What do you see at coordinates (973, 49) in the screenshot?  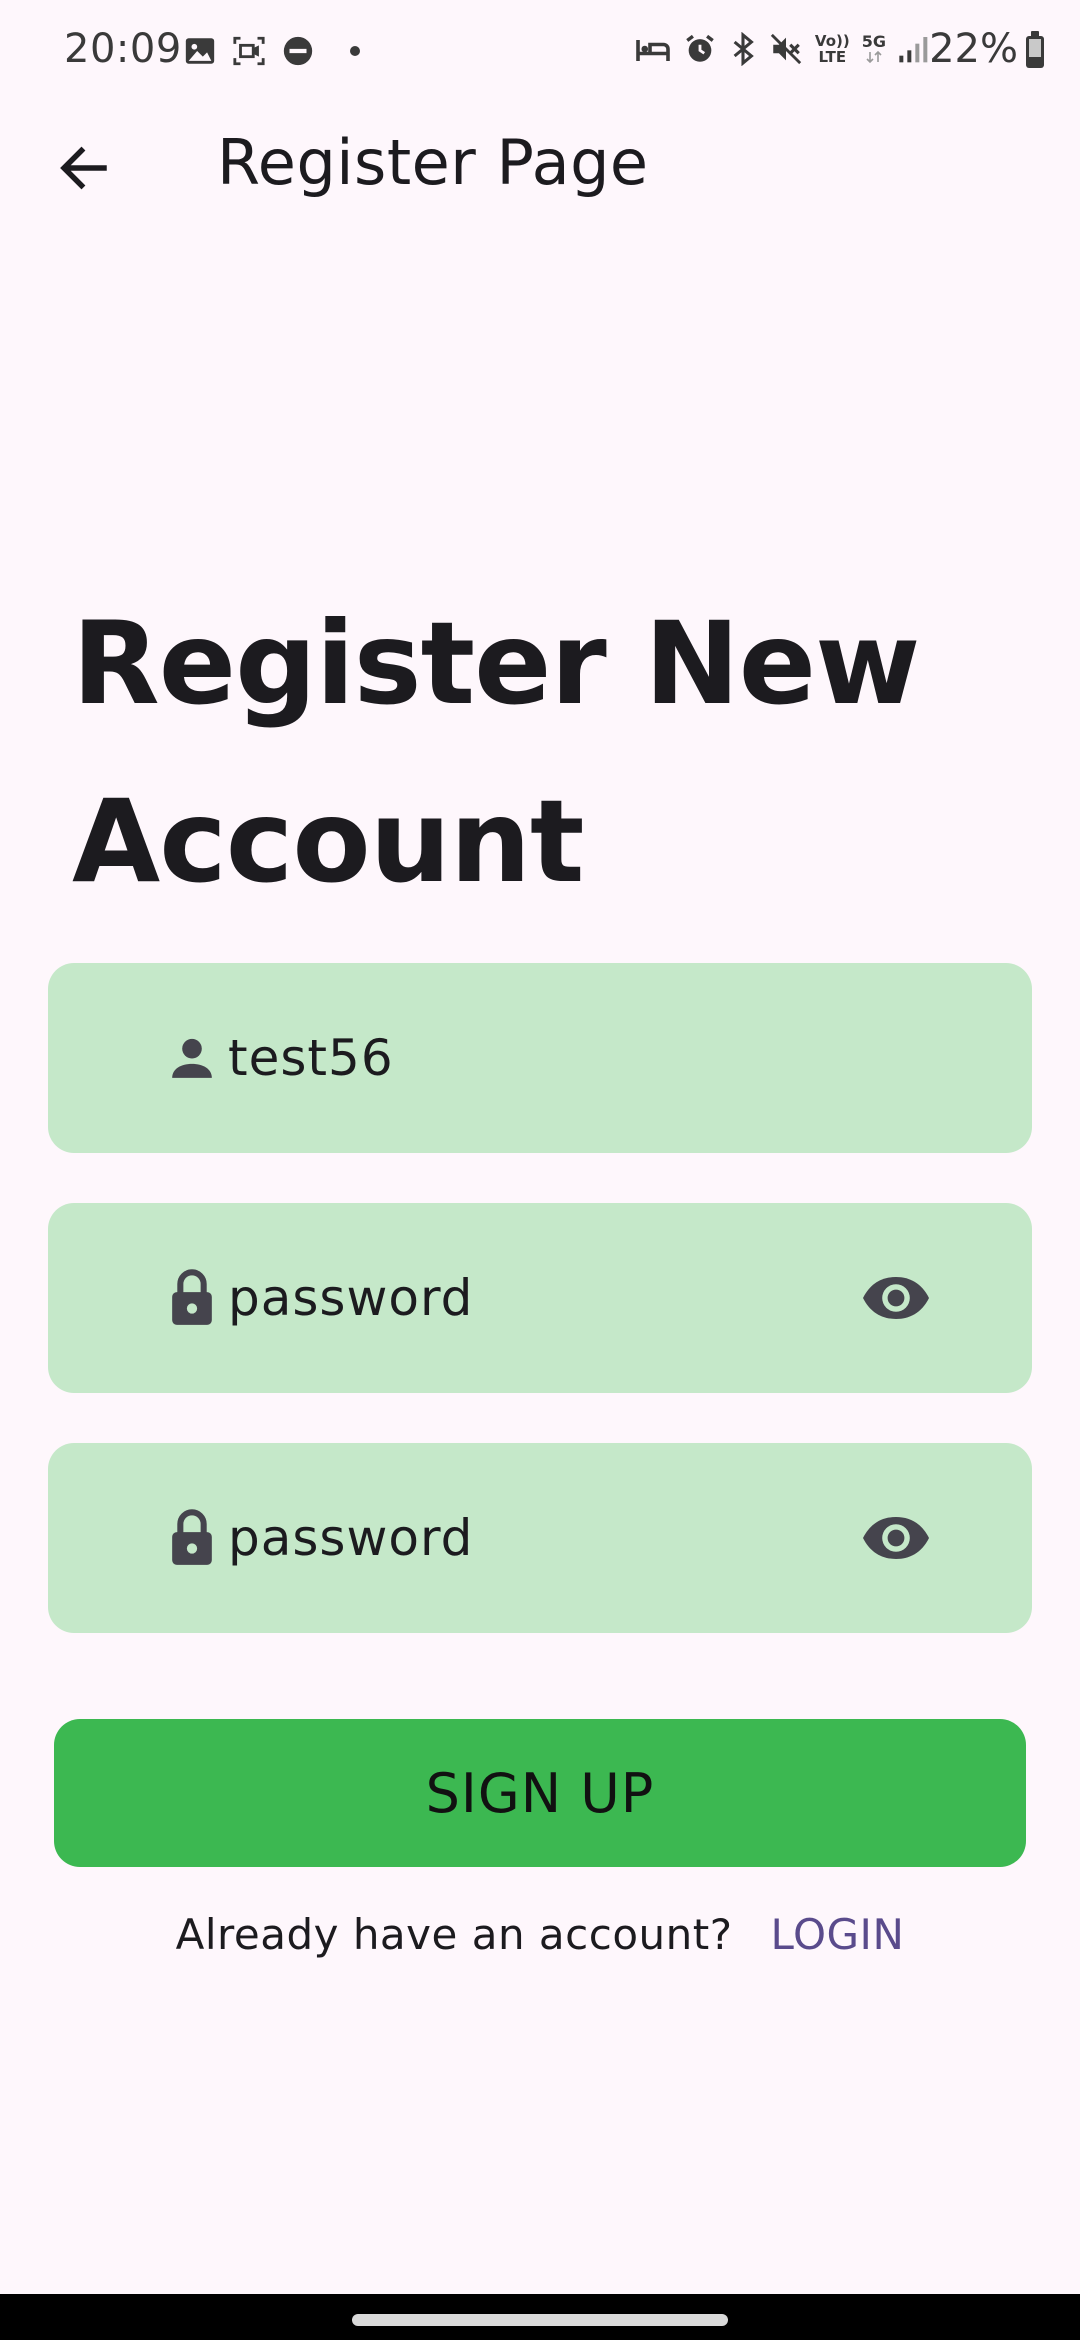 I see `battery-percent: 22%` at bounding box center [973, 49].